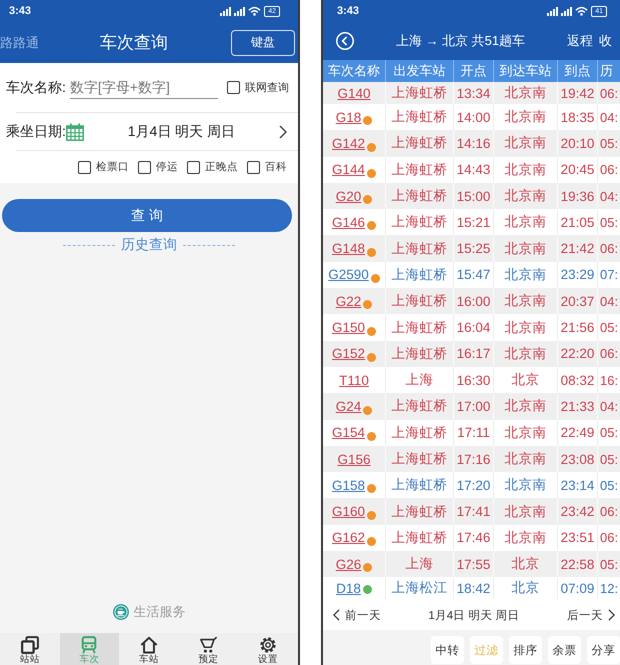  I want to click on checkbox-label: 停运, so click(167, 167).